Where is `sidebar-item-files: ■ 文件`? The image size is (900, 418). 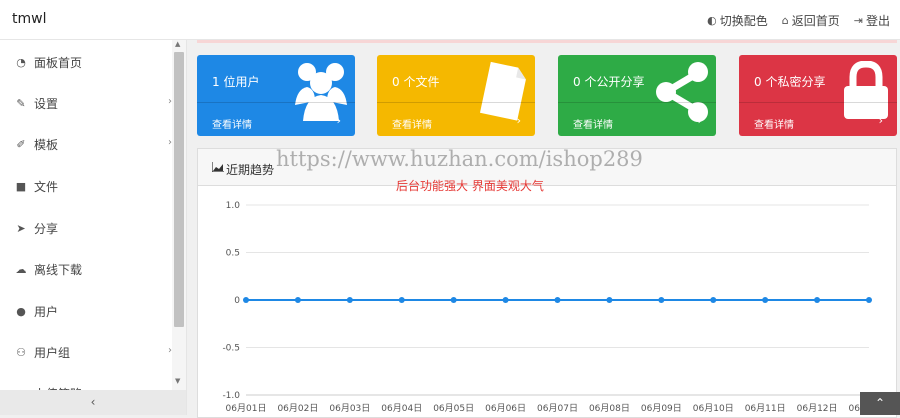
sidebar-item-files: ■ 文件 is located at coordinates (86, 186).